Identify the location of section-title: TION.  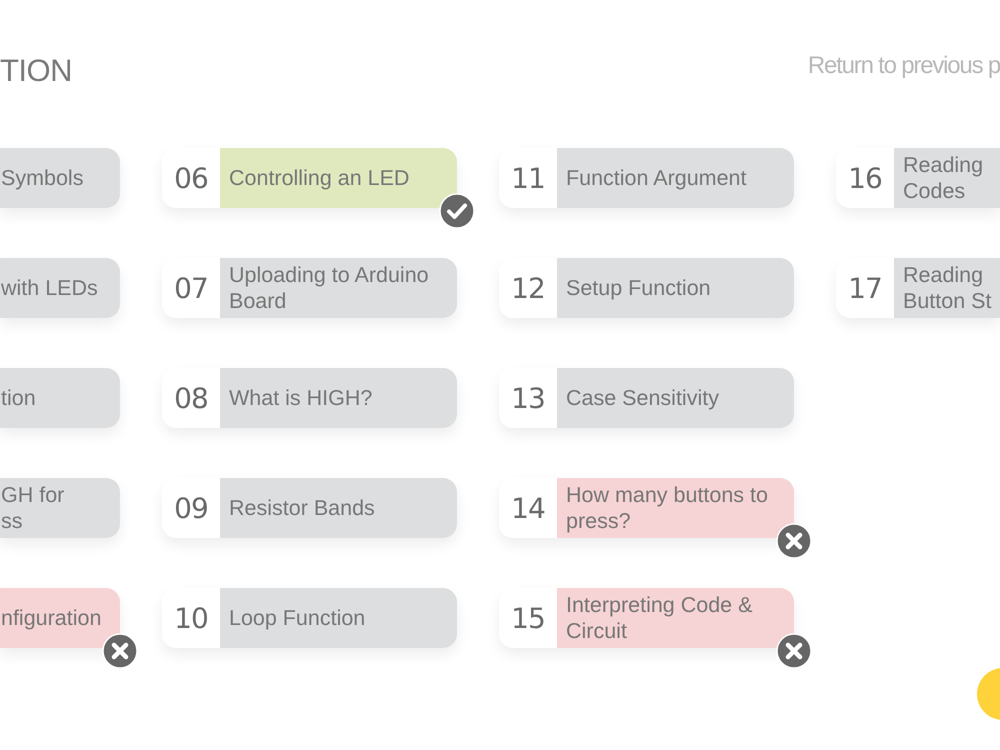
(36, 71).